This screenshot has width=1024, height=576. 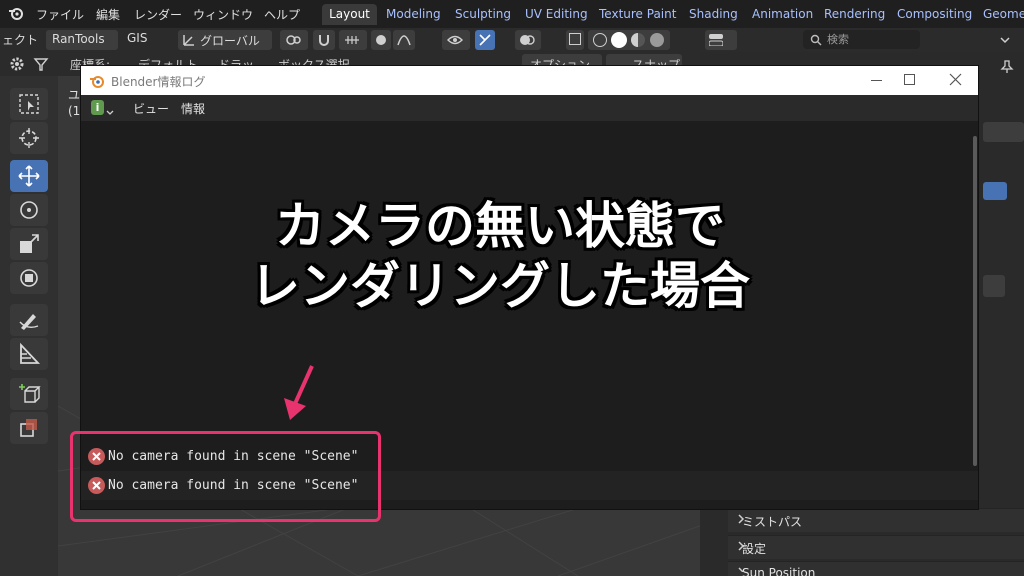 I want to click on overlay-icon, so click(x=527, y=41).